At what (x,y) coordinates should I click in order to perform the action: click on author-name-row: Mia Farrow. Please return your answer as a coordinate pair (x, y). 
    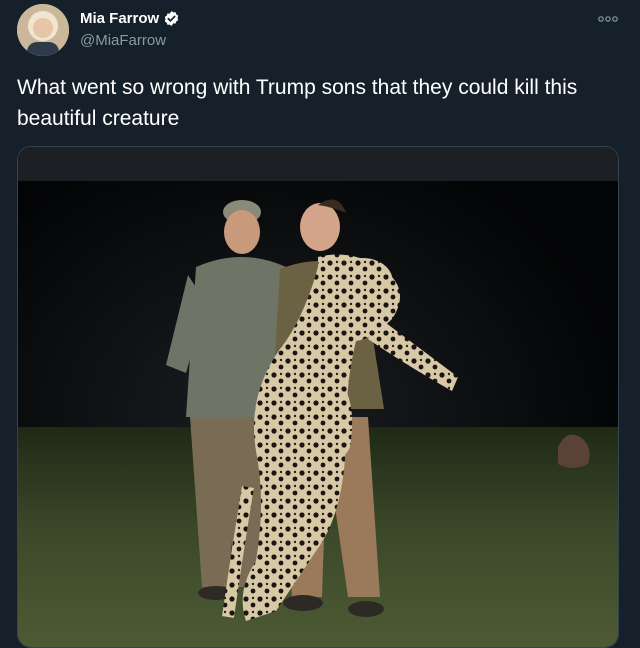
    Looking at the image, I should click on (130, 18).